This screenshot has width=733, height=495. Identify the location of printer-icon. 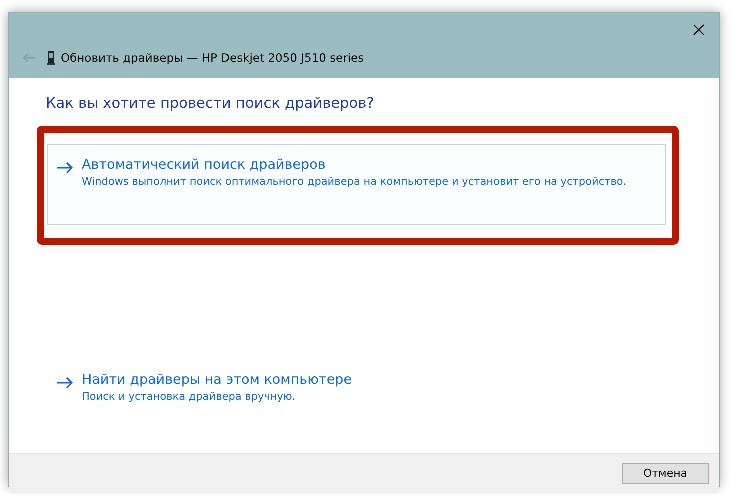
(51, 58).